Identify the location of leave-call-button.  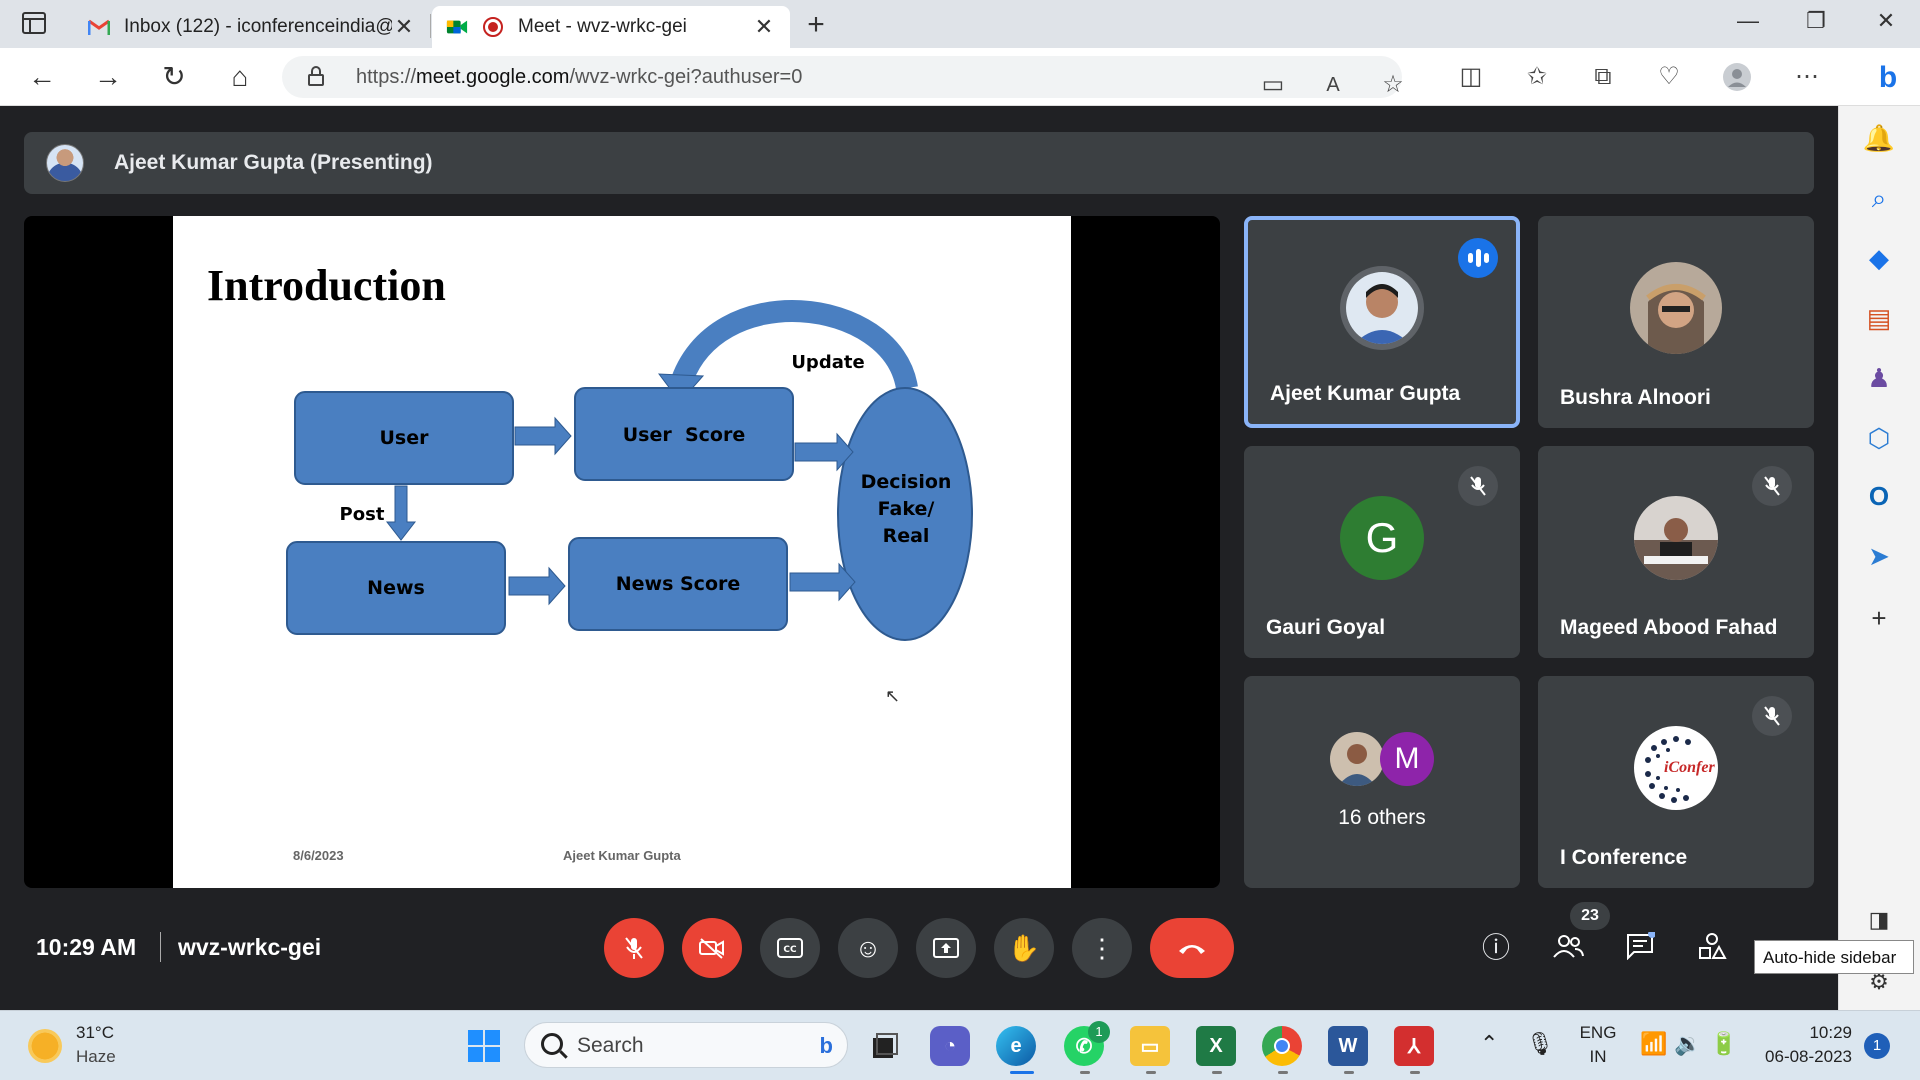
(1192, 948).